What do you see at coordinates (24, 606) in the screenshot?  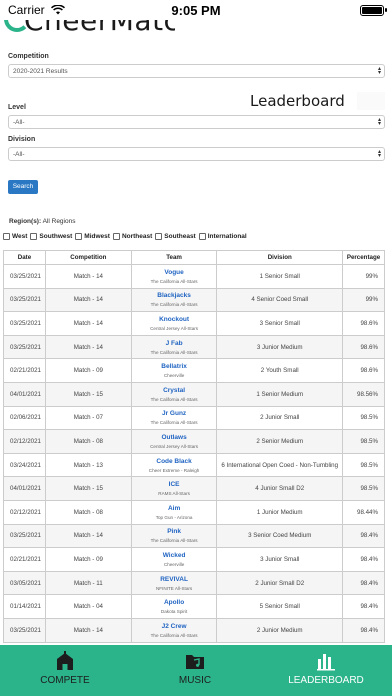 I see `cell-date: 01/14/2021` at bounding box center [24, 606].